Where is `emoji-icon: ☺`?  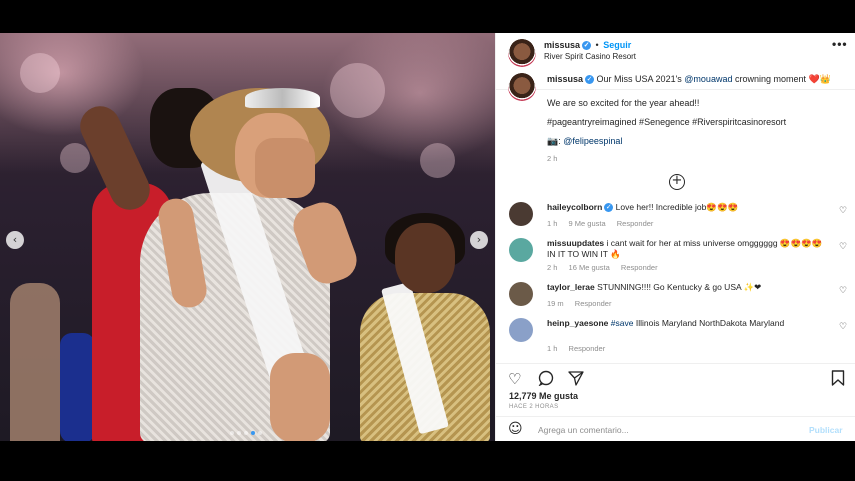
emoji-icon: ☺ is located at coordinates (515, 429).